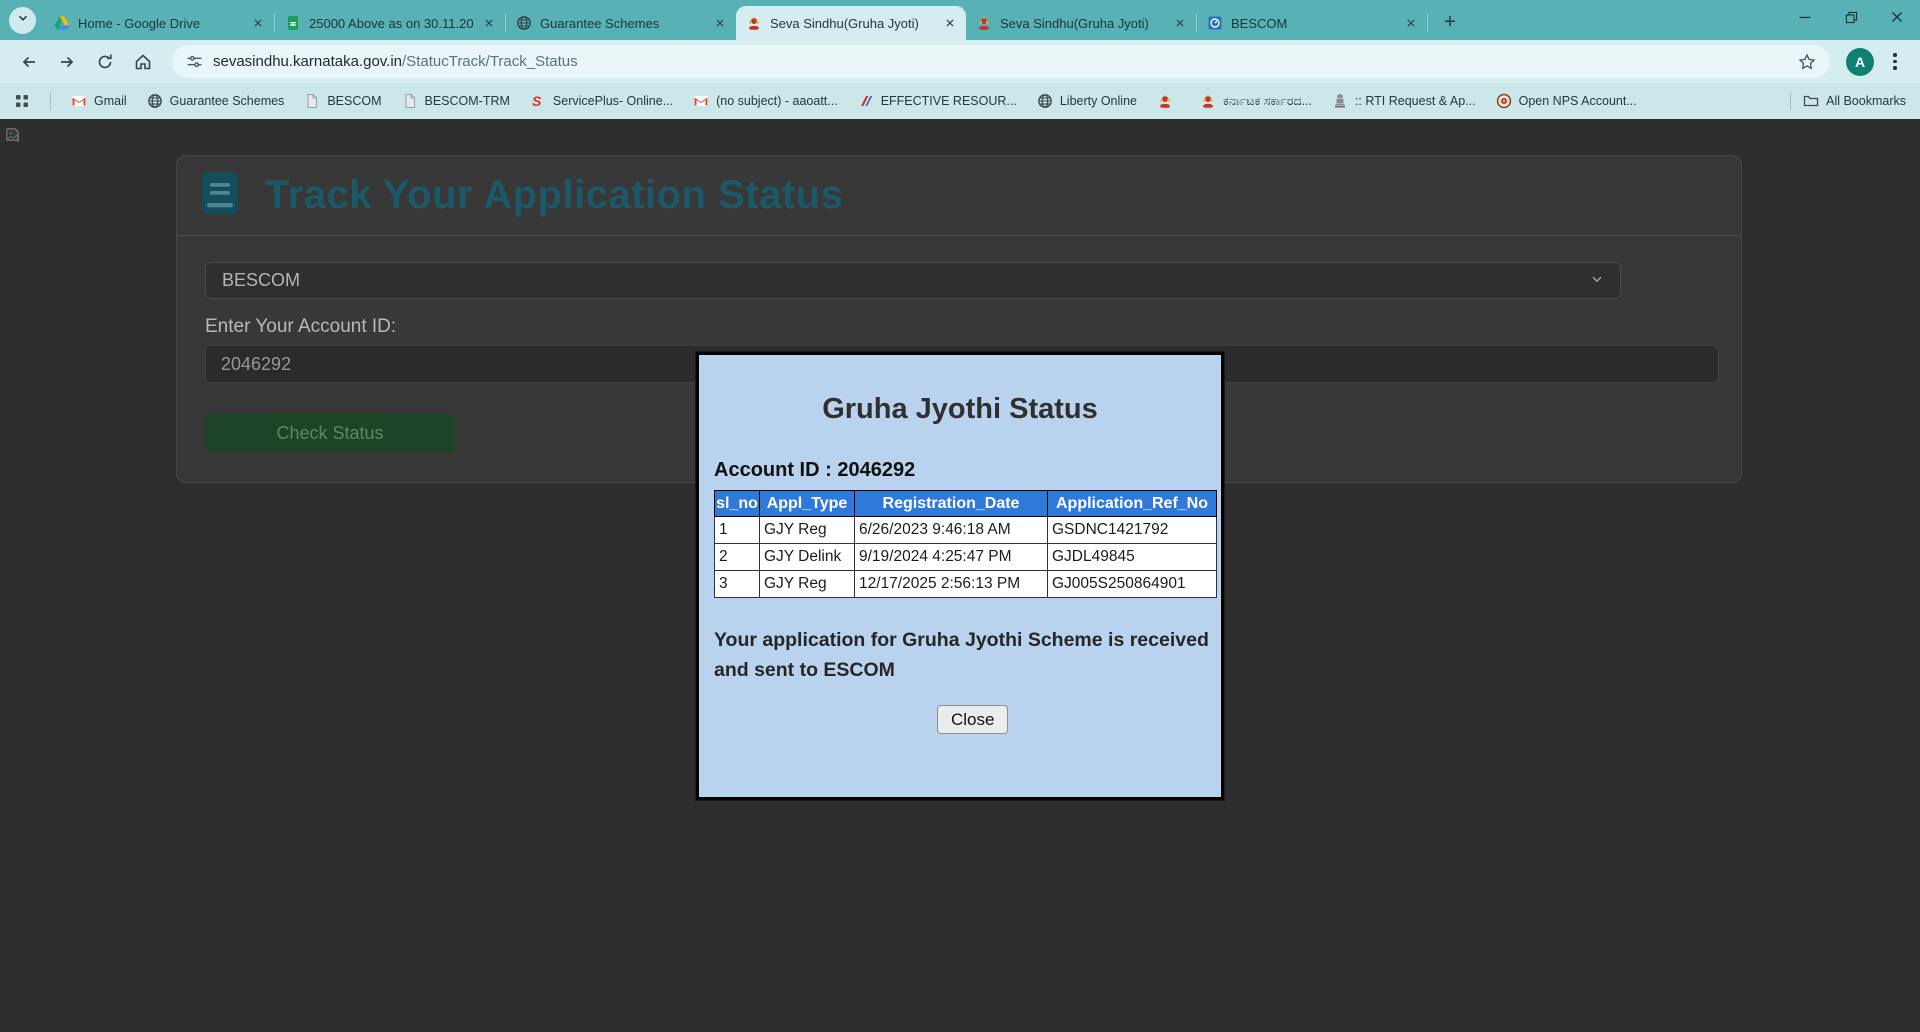 The width and height of the screenshot is (1920, 1032). Describe the element at coordinates (951, 557) in the screenshot. I see `cell-registration-date: 9/19/2024 4:25:47 PM` at that location.